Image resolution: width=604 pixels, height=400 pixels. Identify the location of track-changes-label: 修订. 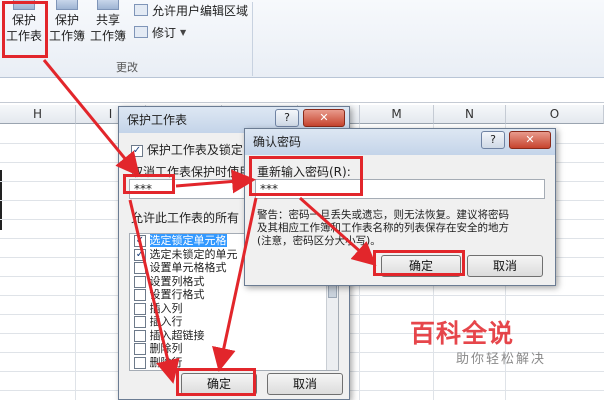
(164, 32).